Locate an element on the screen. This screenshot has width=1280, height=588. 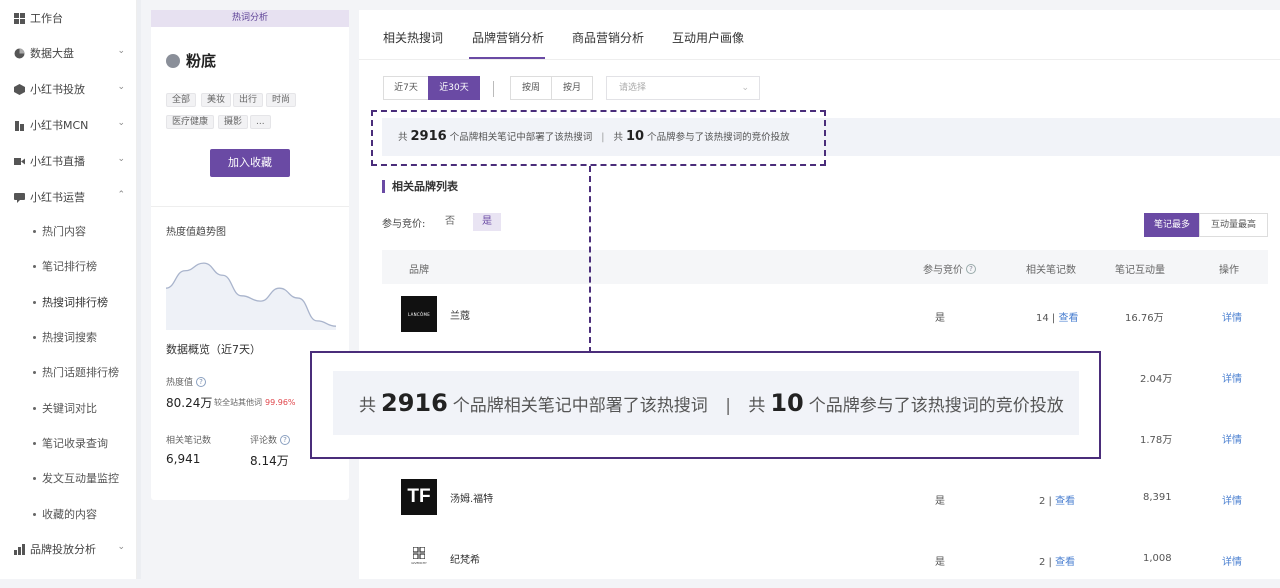
video-icon is located at coordinates (19, 161).